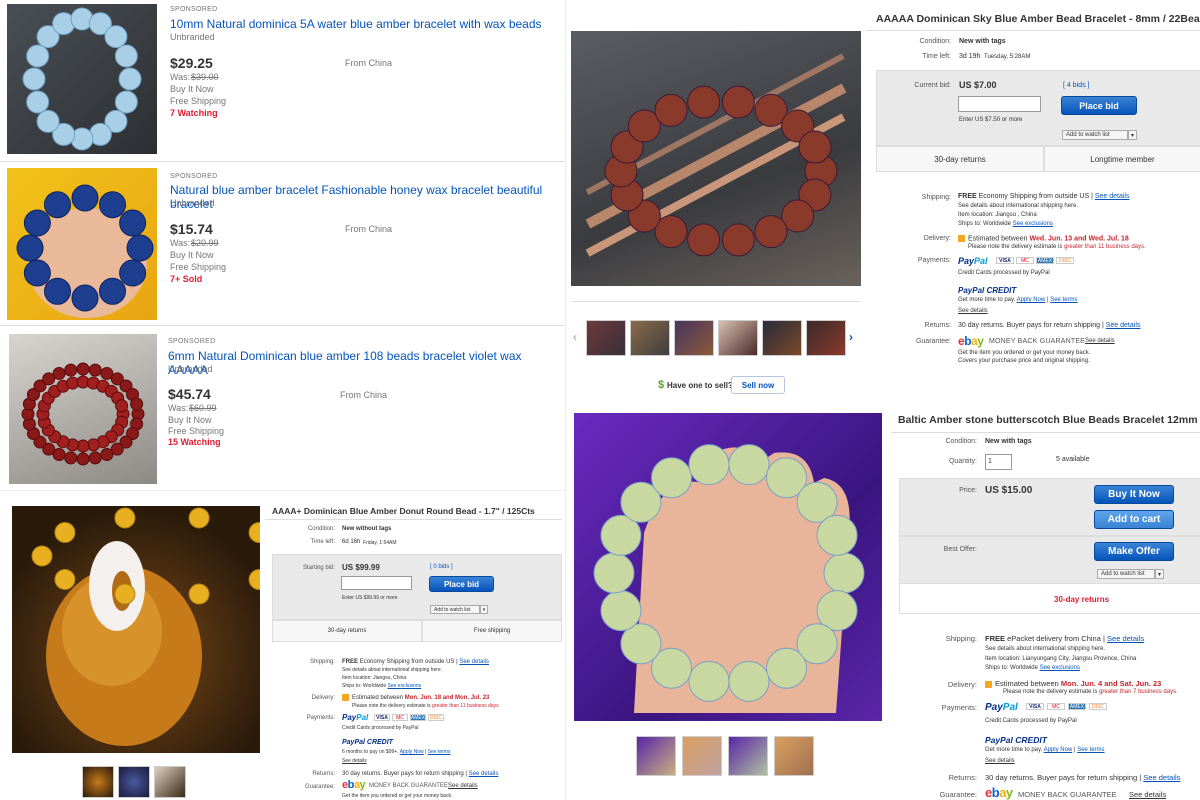 The width and height of the screenshot is (1200, 800). What do you see at coordinates (1134, 494) in the screenshot?
I see `buy-it-now-button: Buy It Now` at bounding box center [1134, 494].